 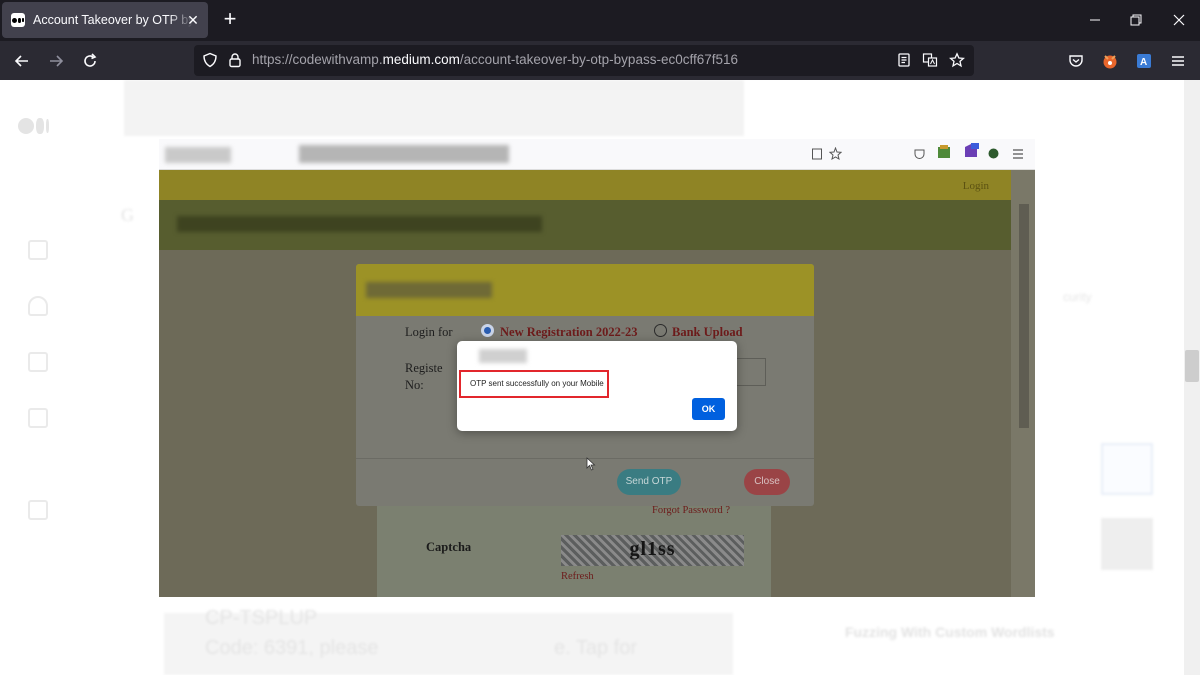 What do you see at coordinates (38, 510) in the screenshot?
I see `write-icon` at bounding box center [38, 510].